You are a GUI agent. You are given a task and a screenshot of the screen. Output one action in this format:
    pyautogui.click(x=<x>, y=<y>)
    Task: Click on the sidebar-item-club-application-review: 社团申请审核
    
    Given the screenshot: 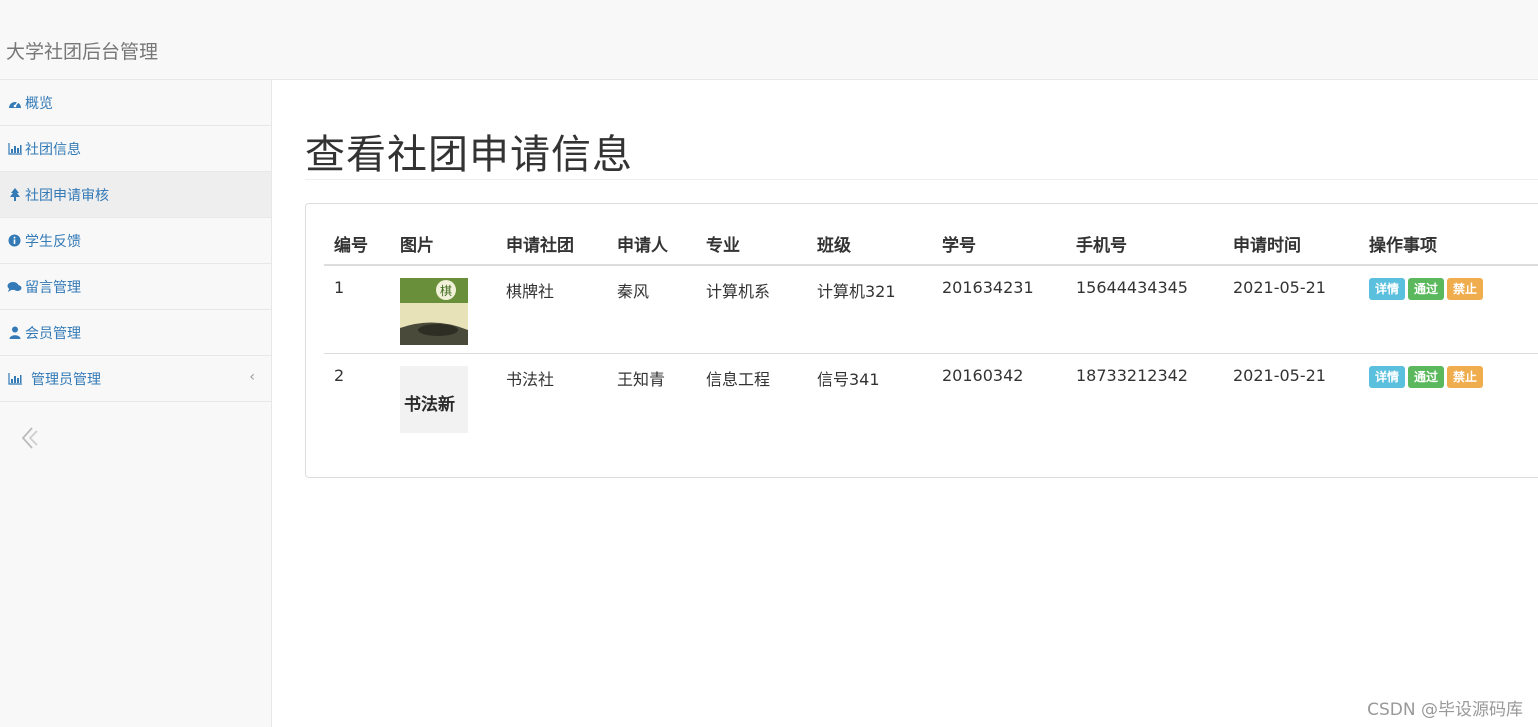 What is the action you would take?
    pyautogui.click(x=135, y=195)
    